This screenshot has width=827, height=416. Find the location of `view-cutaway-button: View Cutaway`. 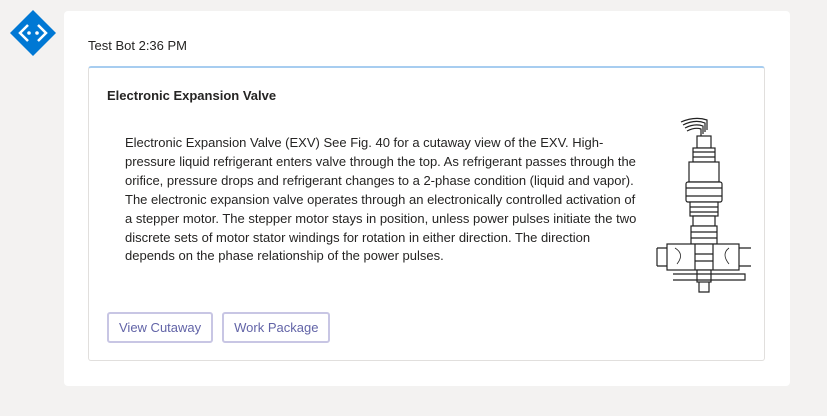

view-cutaway-button: View Cutaway is located at coordinates (160, 327).